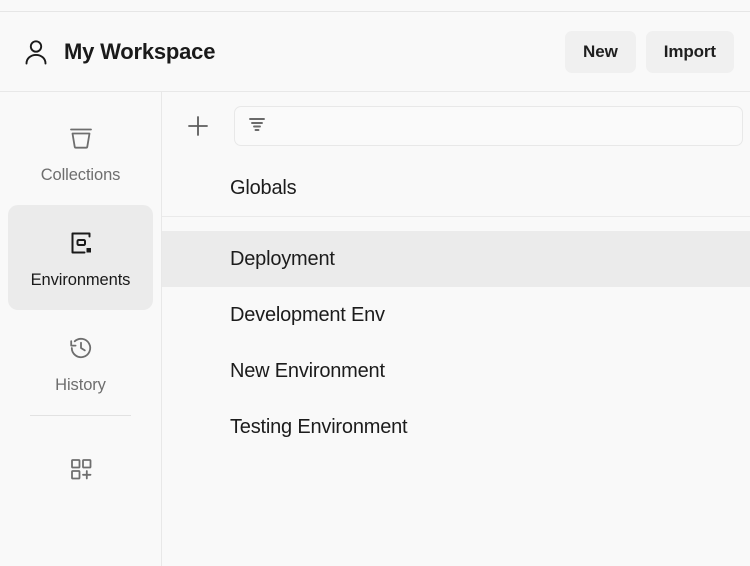 This screenshot has height=566, width=750. What do you see at coordinates (456, 259) in the screenshot?
I see `list-item-deployment: Deployment` at bounding box center [456, 259].